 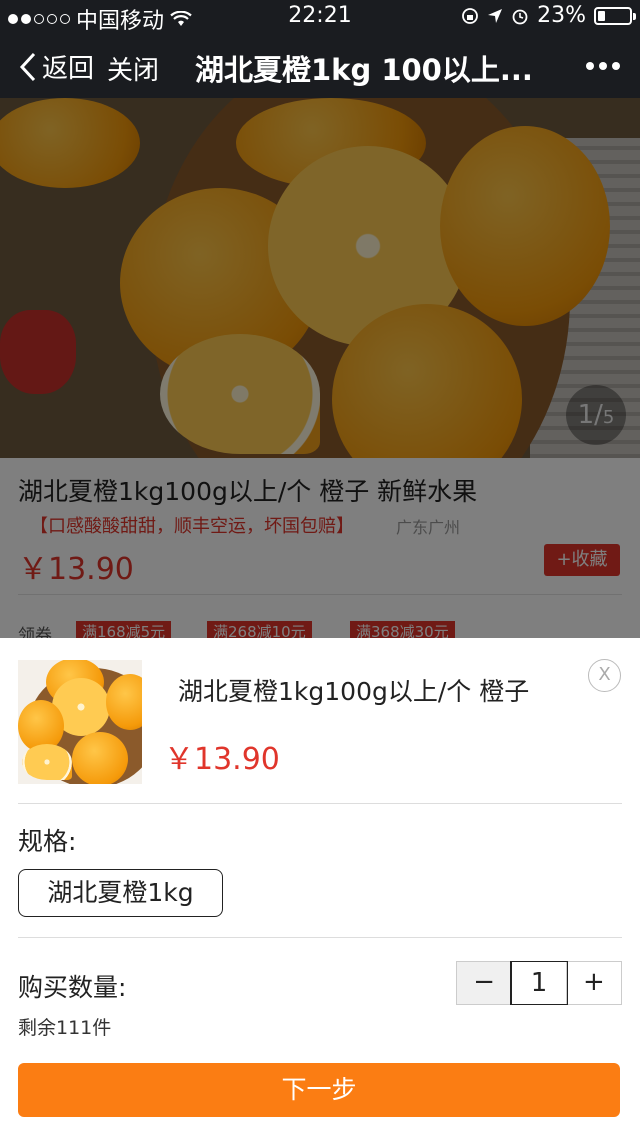 What do you see at coordinates (80, 722) in the screenshot?
I see `product-thumbnail` at bounding box center [80, 722].